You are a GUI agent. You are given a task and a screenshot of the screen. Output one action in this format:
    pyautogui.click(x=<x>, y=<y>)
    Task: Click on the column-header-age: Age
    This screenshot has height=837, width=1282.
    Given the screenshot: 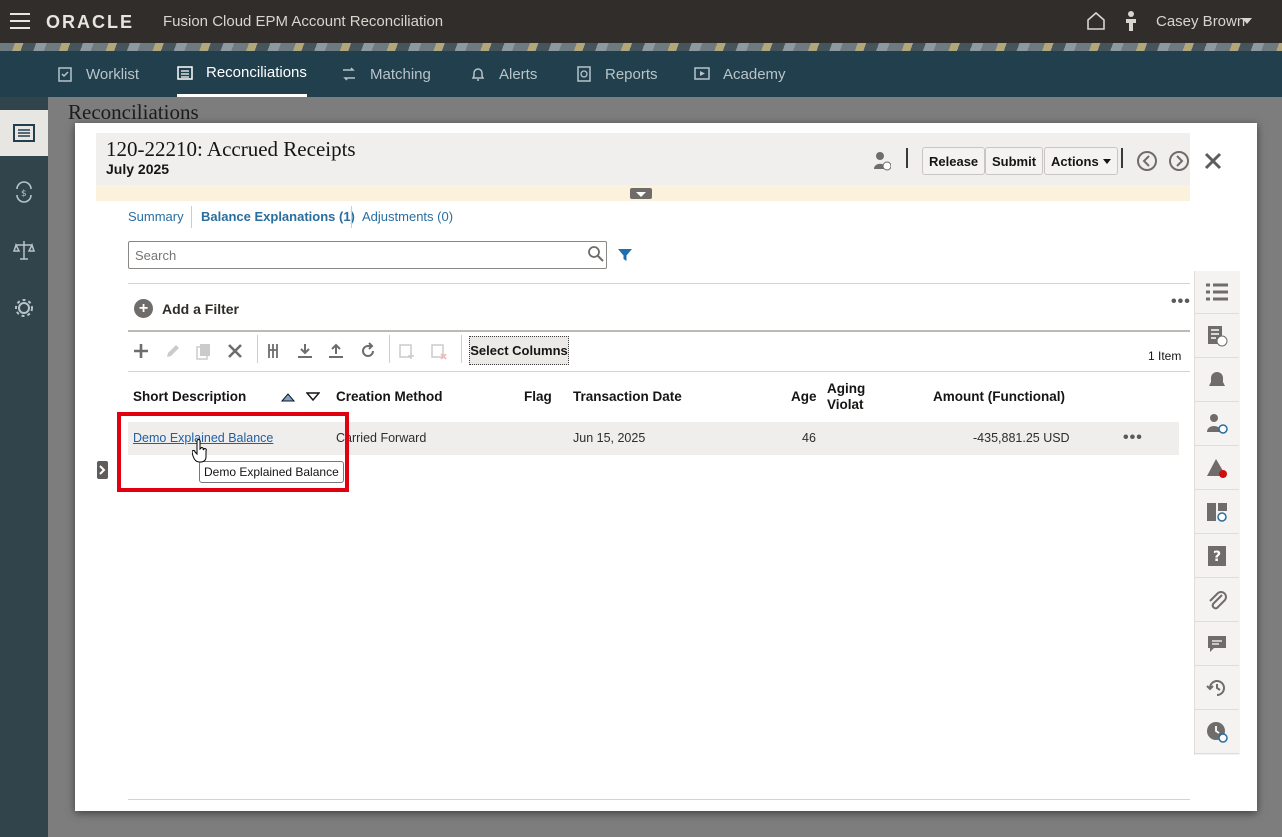 What is the action you would take?
    pyautogui.click(x=804, y=396)
    